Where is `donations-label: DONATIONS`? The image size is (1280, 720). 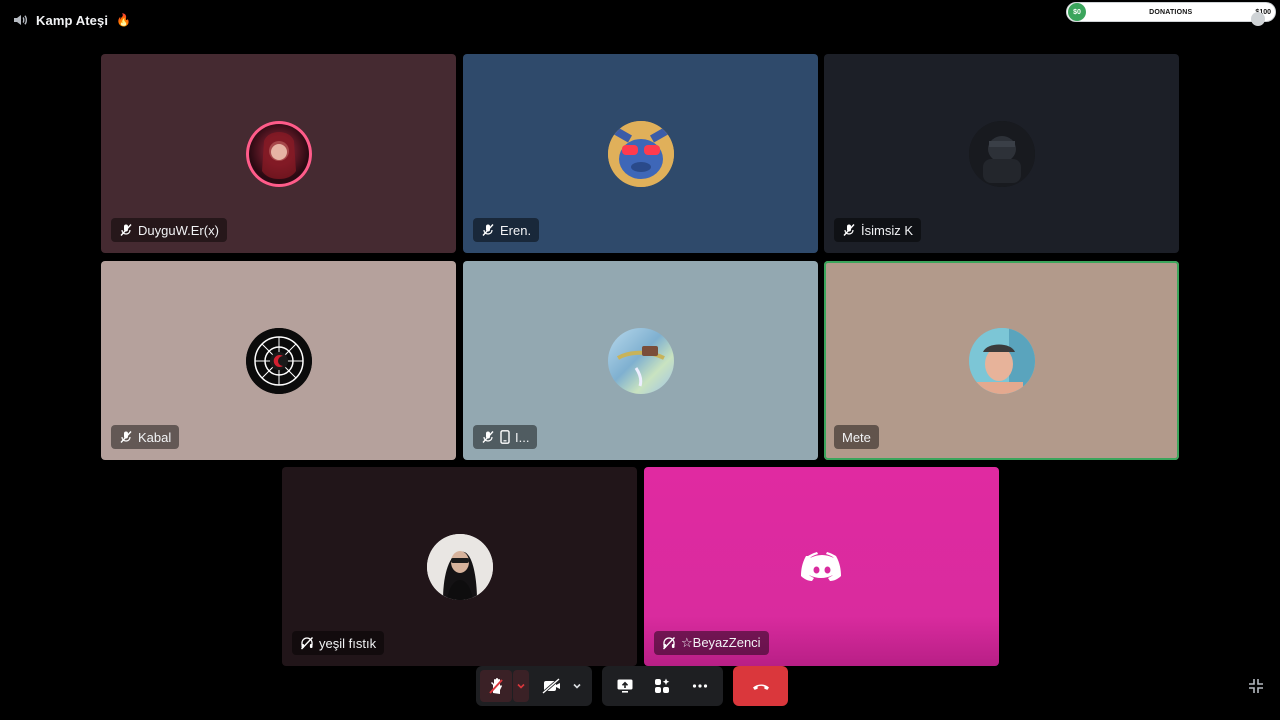
donations-label: DONATIONS is located at coordinates (1171, 12).